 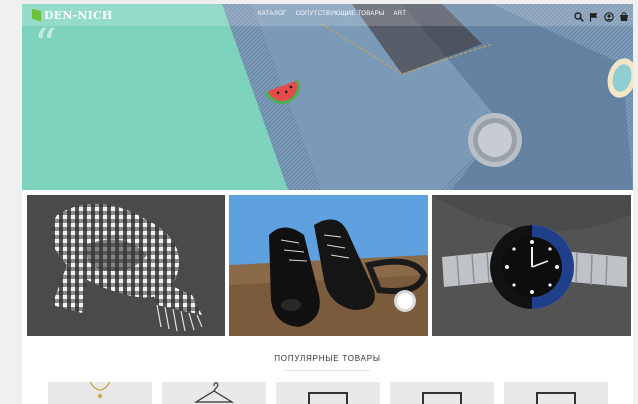 What do you see at coordinates (594, 15) in the screenshot?
I see `flag-icon` at bounding box center [594, 15].